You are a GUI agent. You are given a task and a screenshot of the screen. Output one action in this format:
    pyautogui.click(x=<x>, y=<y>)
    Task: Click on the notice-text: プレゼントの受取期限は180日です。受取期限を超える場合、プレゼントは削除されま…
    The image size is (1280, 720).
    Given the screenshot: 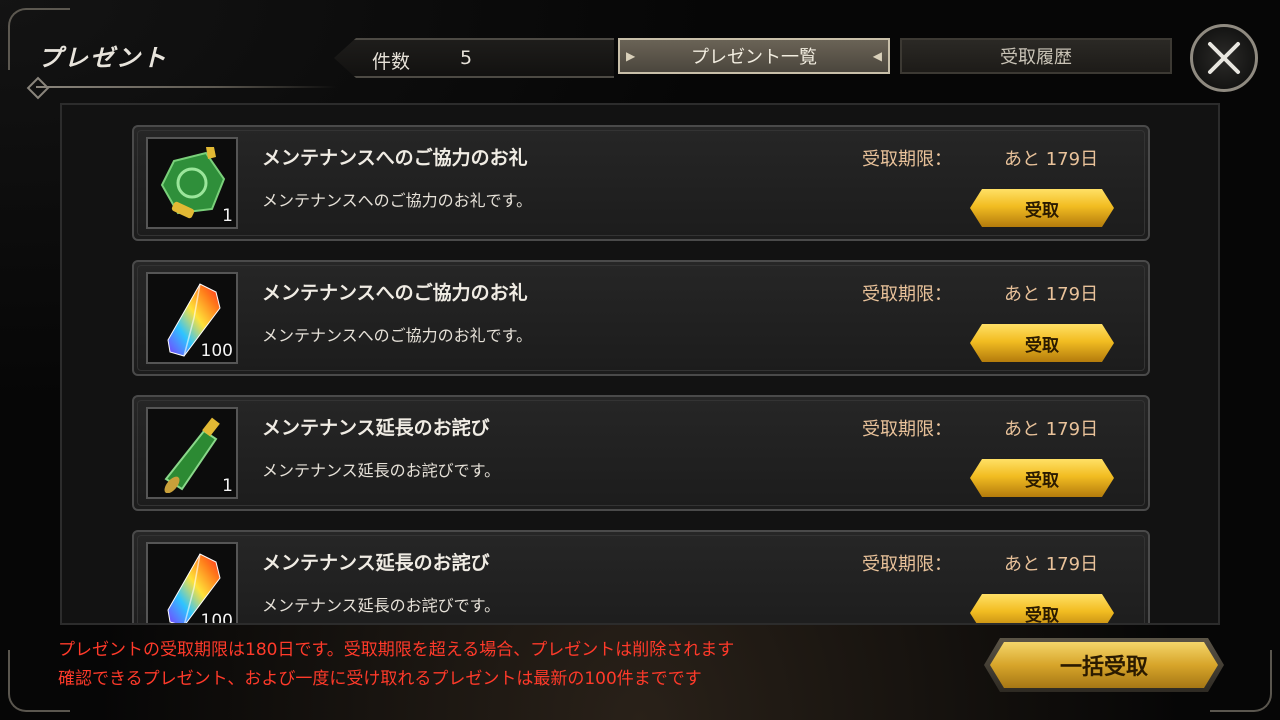 What is the action you would take?
    pyautogui.click(x=396, y=665)
    